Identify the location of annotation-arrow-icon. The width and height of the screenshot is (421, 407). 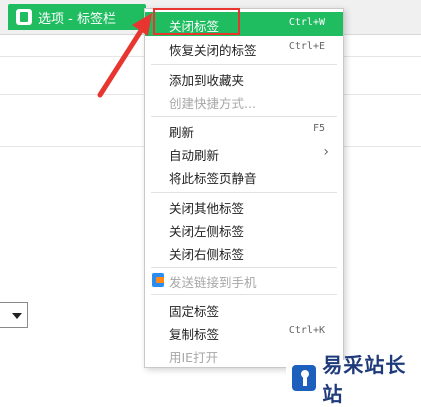
(124, 55).